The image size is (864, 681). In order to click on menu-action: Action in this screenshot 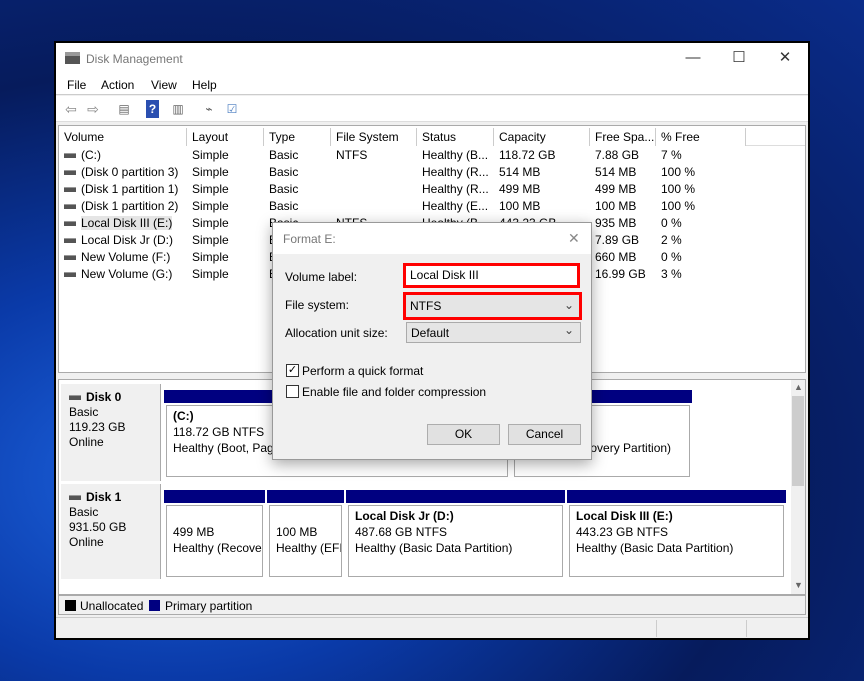, I will do `click(117, 85)`.